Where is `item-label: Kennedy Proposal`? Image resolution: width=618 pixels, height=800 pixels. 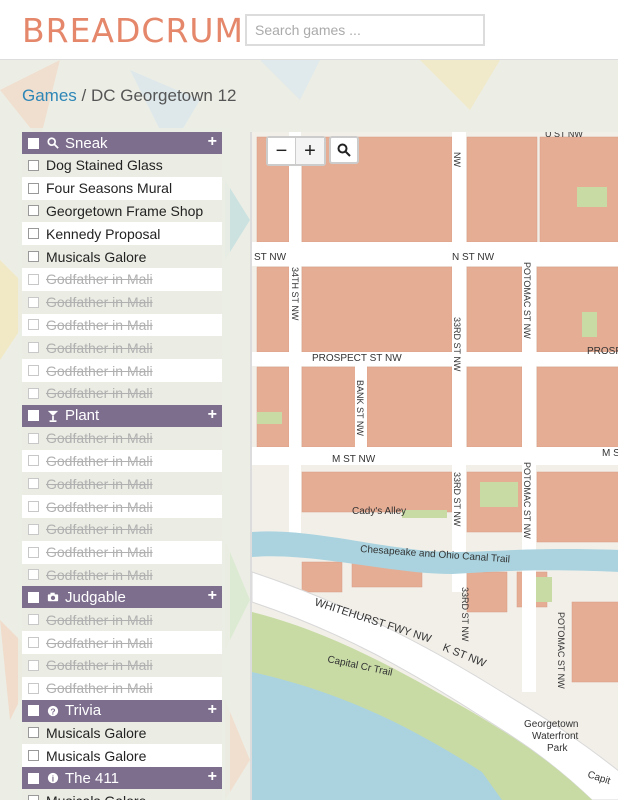
item-label: Kennedy Proposal is located at coordinates (103, 233).